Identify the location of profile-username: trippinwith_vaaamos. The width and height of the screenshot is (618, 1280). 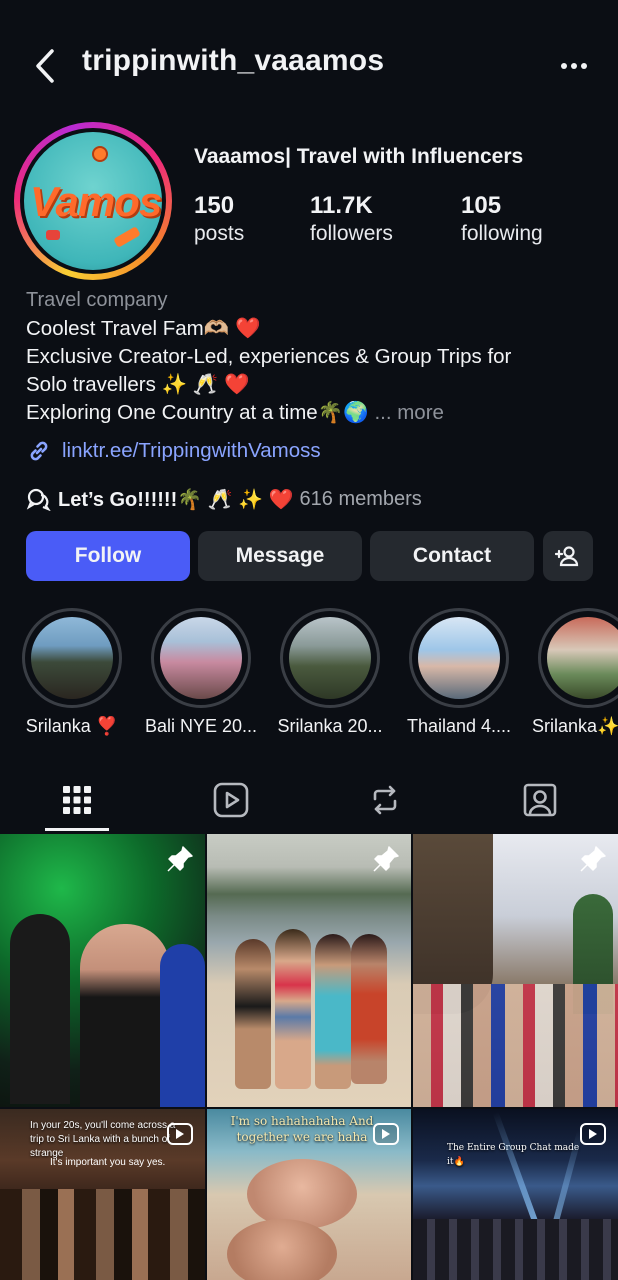
(233, 60).